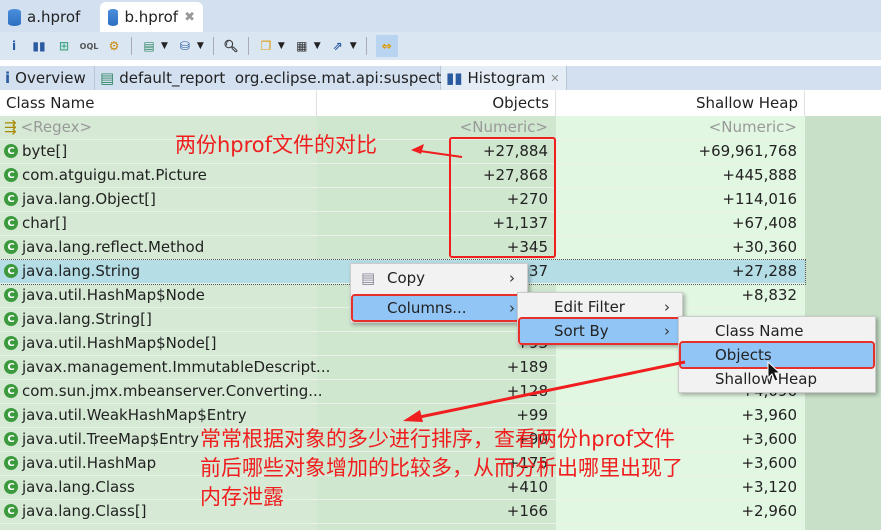  Describe the element at coordinates (438, 439) in the screenshot. I see `annotation-line: 常常根据对象的多少进行排序，查看两份hprof文件` at that location.